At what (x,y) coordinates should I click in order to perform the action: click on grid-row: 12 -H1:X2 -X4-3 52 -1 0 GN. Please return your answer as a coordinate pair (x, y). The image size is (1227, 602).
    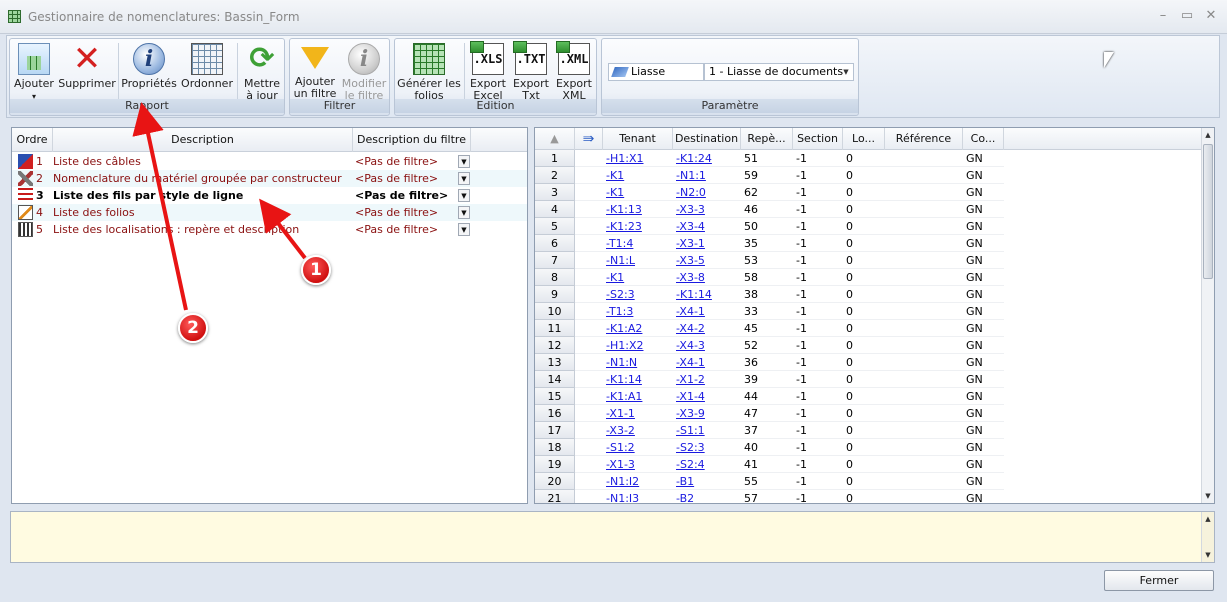
    Looking at the image, I should click on (869, 345).